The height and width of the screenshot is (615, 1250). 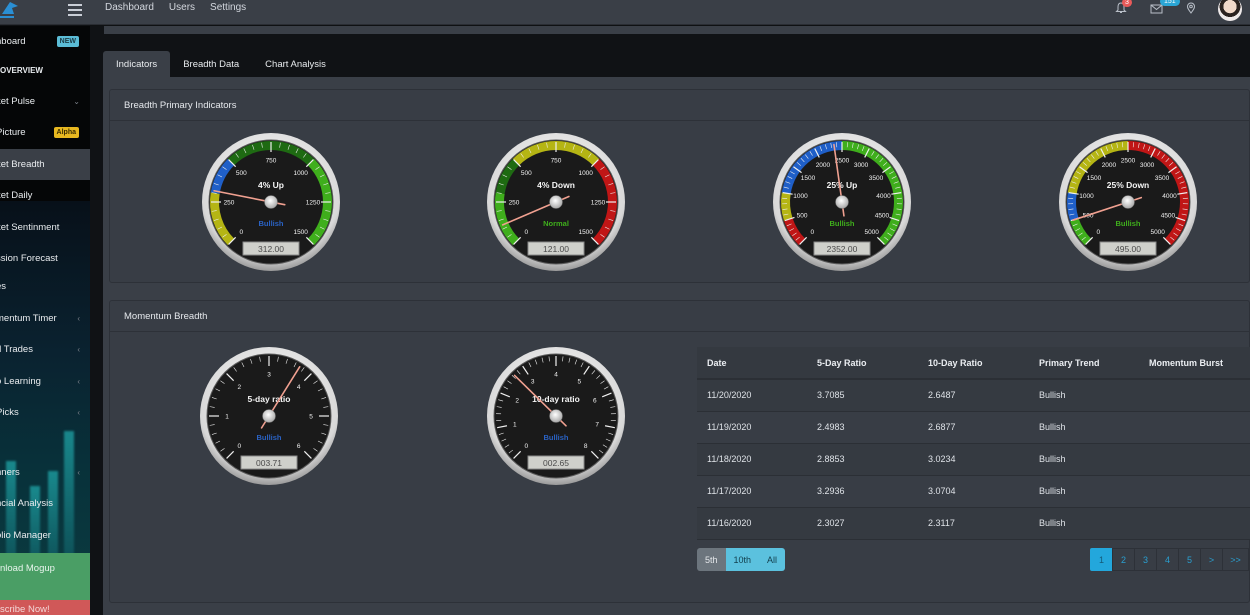 What do you see at coordinates (842, 249) in the screenshot?
I see `gauge-value: 2352.00` at bounding box center [842, 249].